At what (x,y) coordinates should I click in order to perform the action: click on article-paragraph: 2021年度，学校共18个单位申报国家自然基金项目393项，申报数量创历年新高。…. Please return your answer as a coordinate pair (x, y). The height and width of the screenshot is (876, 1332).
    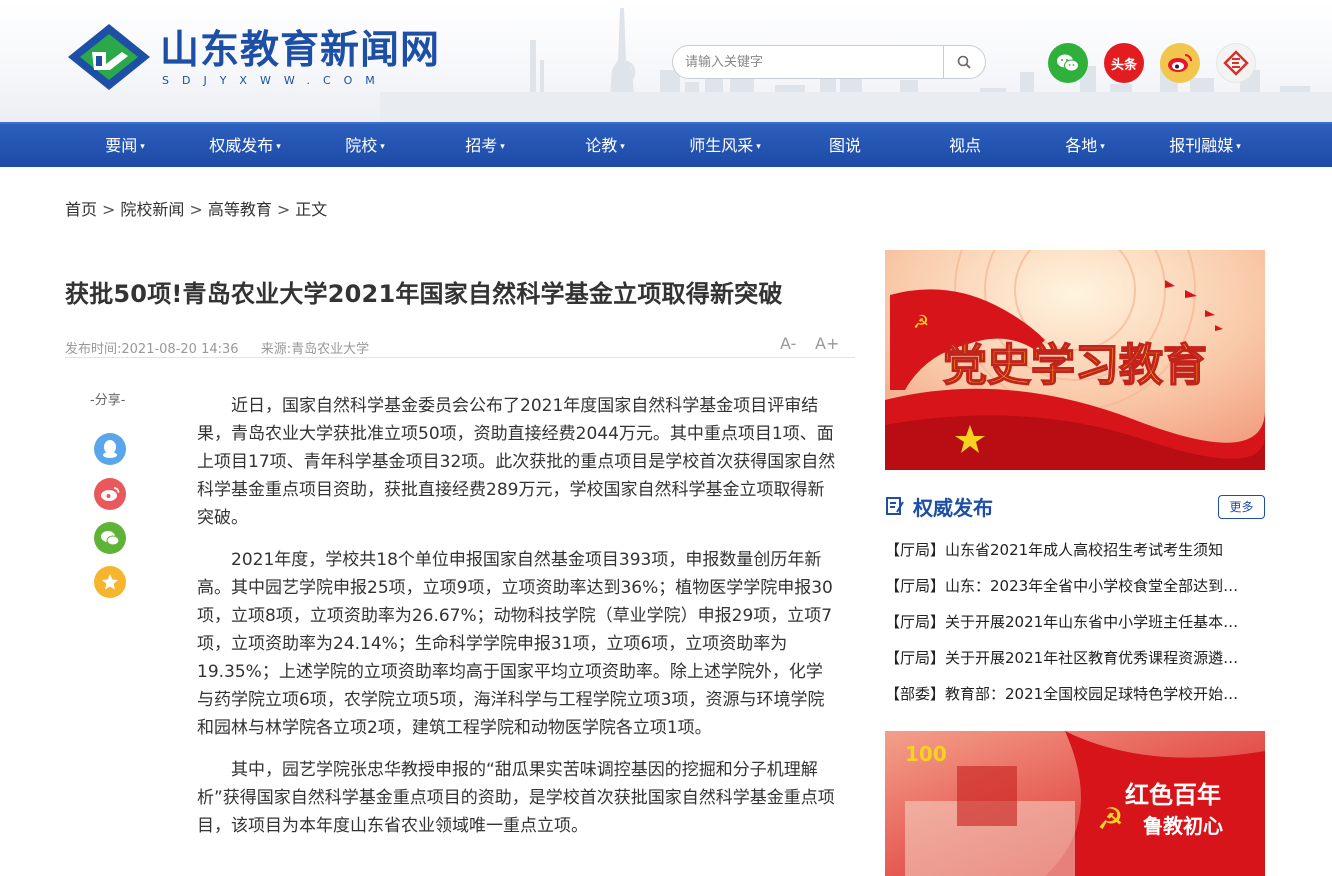
    Looking at the image, I should click on (515, 644).